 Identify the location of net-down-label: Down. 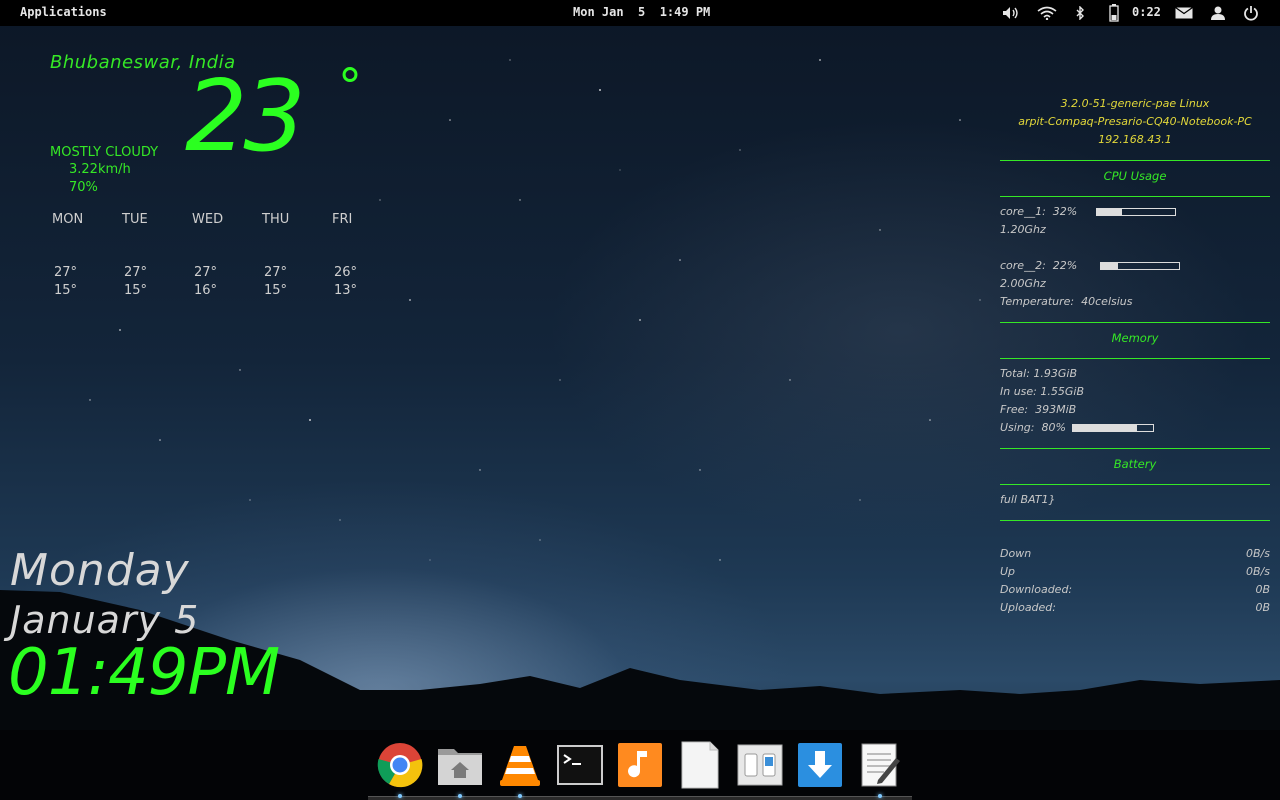
(1016, 553).